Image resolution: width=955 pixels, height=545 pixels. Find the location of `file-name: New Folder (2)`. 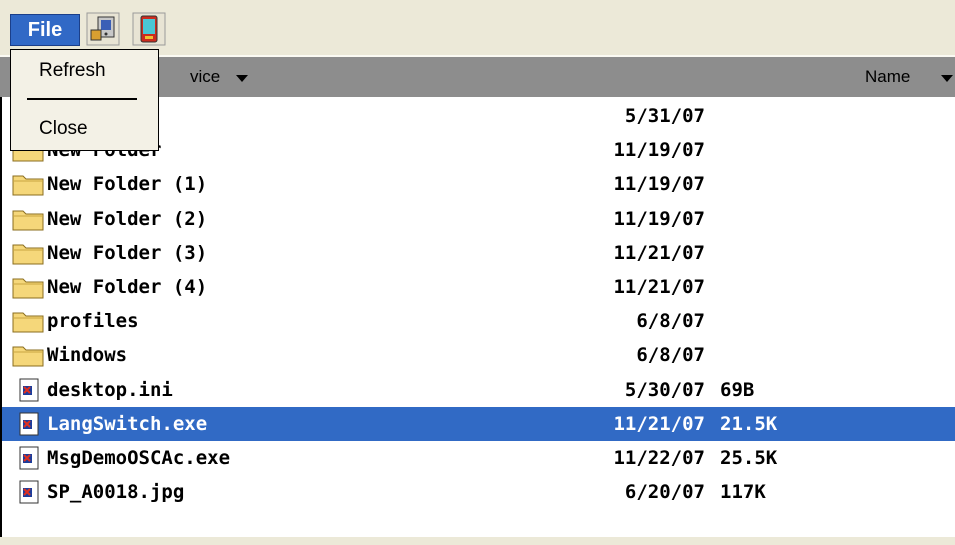

file-name: New Folder (2) is located at coordinates (127, 218).